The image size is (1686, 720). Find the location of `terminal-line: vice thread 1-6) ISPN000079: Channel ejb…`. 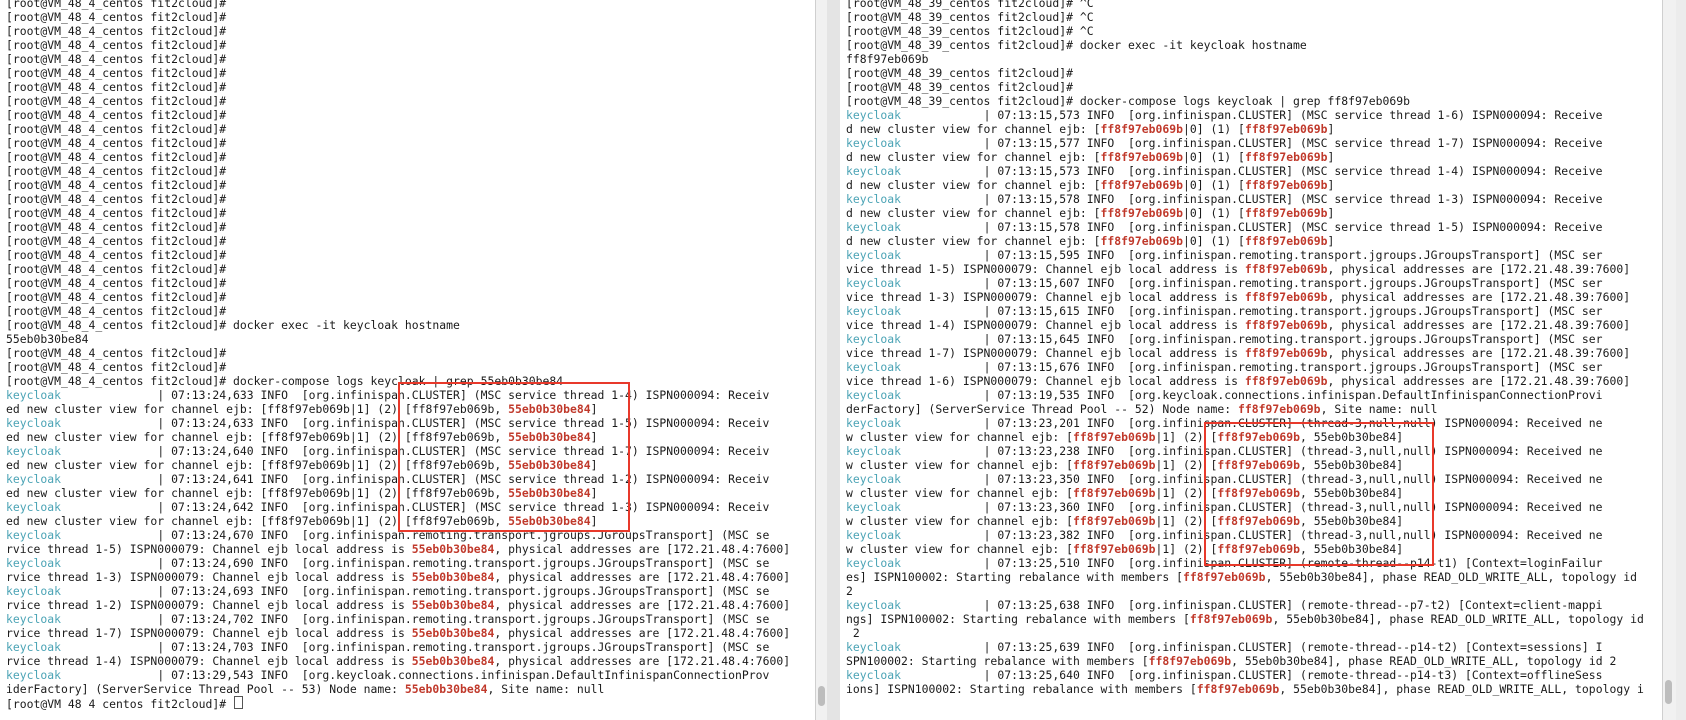

terminal-line: vice thread 1-6) ISPN000079: Channel ejb… is located at coordinates (1252, 381).